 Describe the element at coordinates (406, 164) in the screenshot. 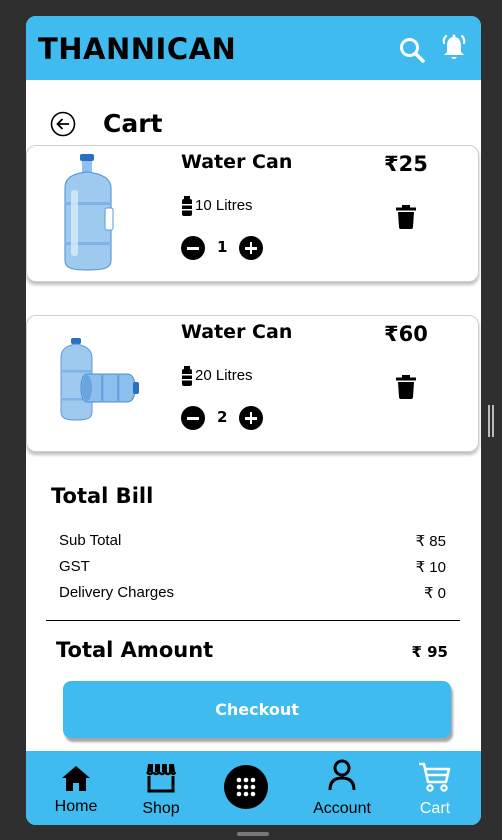

I see `product-price: ₹25` at that location.